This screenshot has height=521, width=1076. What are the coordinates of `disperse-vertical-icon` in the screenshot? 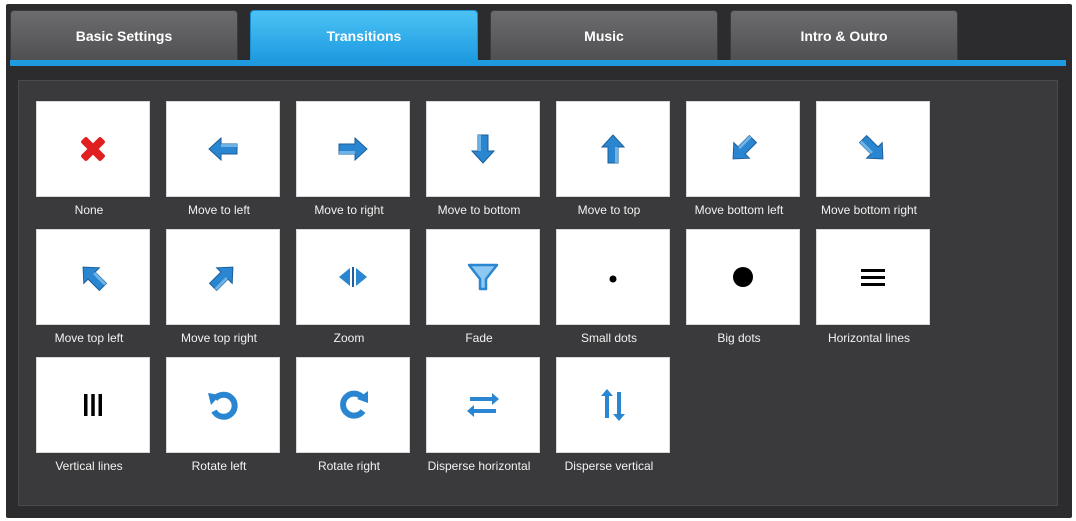 It's located at (613, 405).